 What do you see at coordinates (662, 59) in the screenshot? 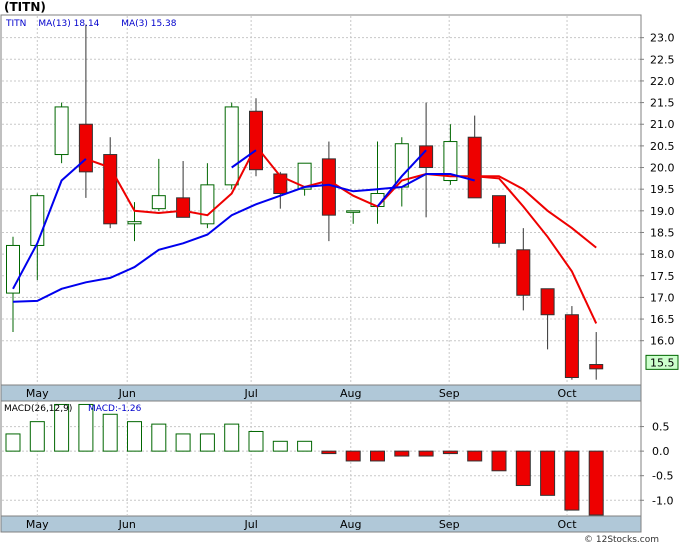
I see `price-tick-label: 22.5` at bounding box center [662, 59].